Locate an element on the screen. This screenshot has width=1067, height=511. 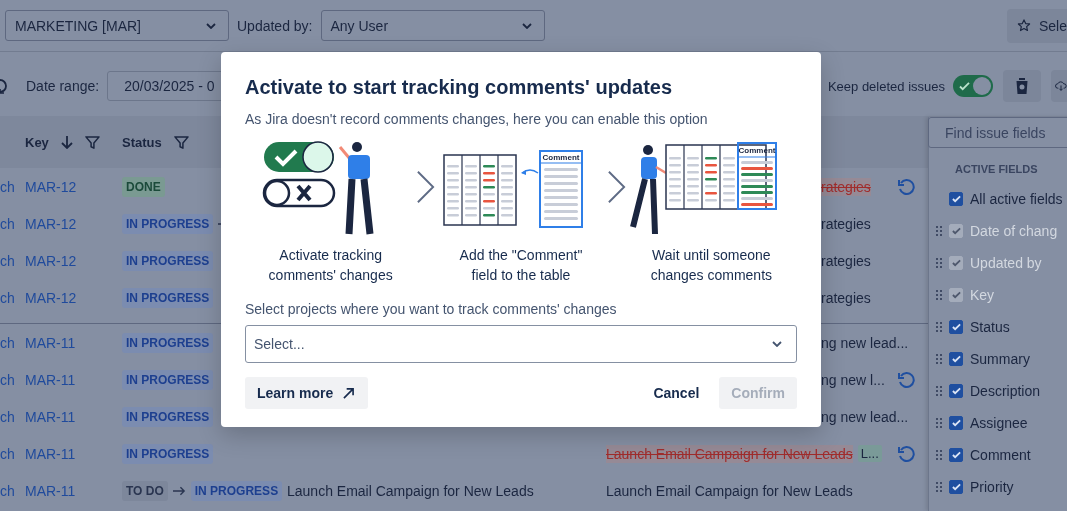
cancel-button: Cancel is located at coordinates (676, 393).